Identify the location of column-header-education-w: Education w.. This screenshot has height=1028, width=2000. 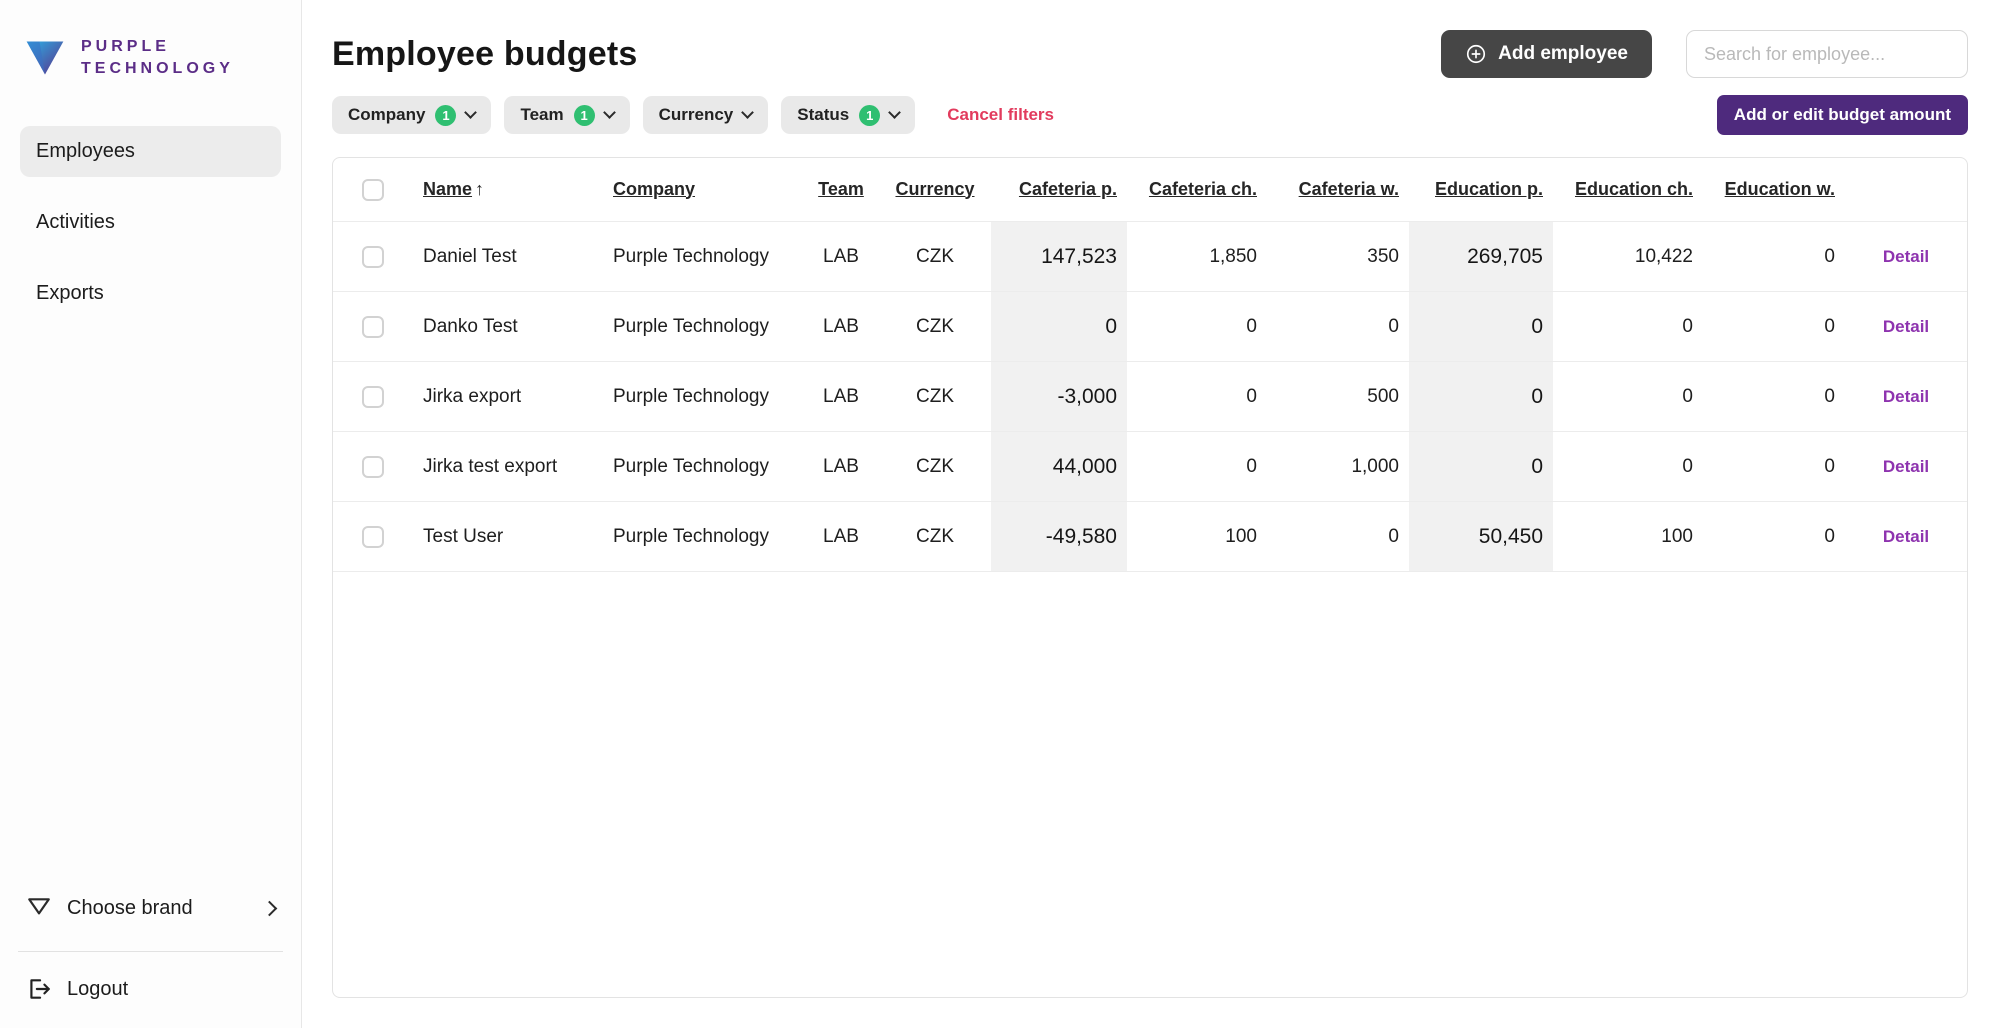
(1774, 190).